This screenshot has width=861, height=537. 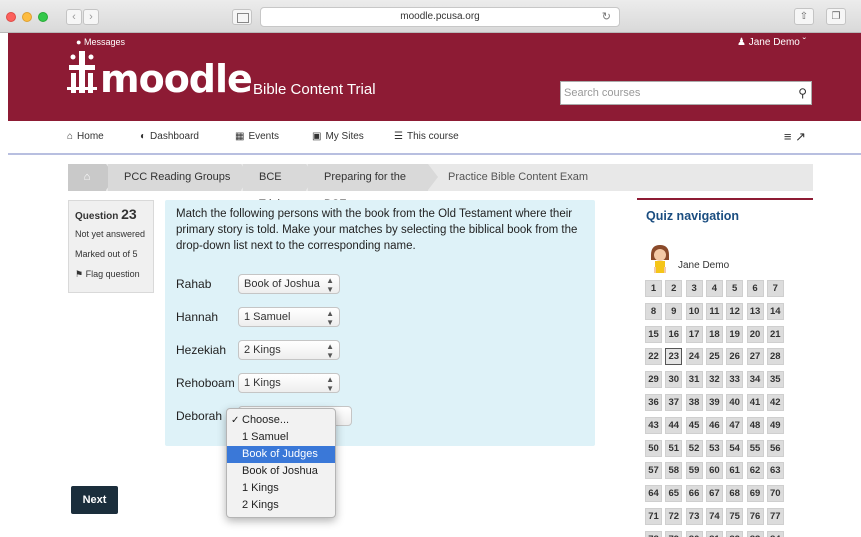 I want to click on quiz-nav-question-button: 11, so click(x=714, y=311).